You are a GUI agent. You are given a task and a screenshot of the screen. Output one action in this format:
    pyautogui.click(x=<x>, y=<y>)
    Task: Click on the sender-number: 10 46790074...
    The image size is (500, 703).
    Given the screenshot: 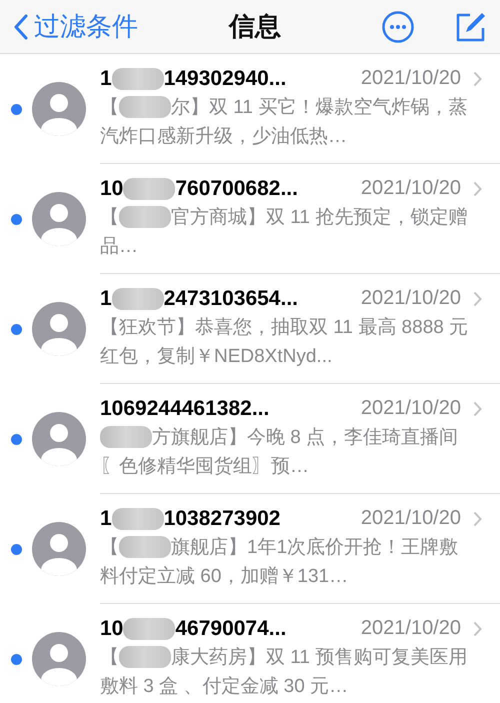 What is the action you would take?
    pyautogui.click(x=194, y=628)
    